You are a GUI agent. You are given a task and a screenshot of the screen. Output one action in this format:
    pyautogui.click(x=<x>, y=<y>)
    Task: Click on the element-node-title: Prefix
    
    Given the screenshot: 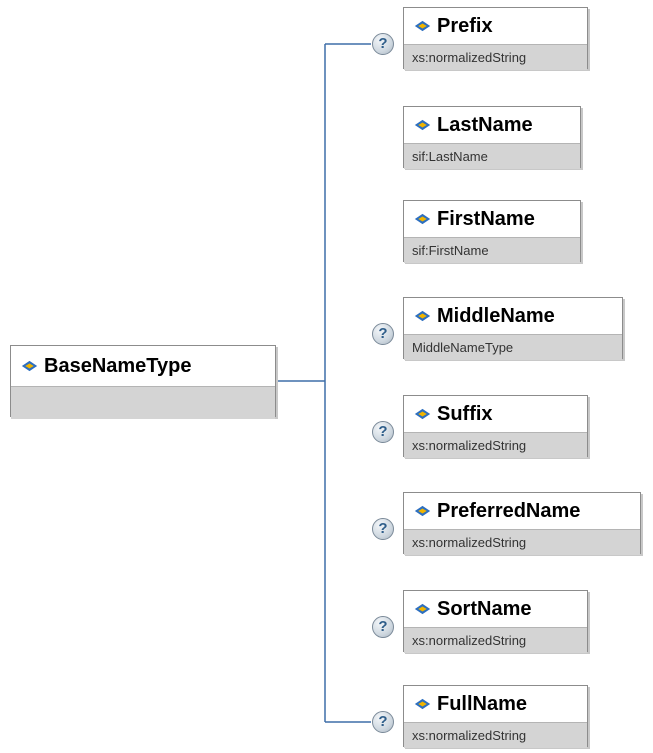 What is the action you would take?
    pyautogui.click(x=495, y=26)
    